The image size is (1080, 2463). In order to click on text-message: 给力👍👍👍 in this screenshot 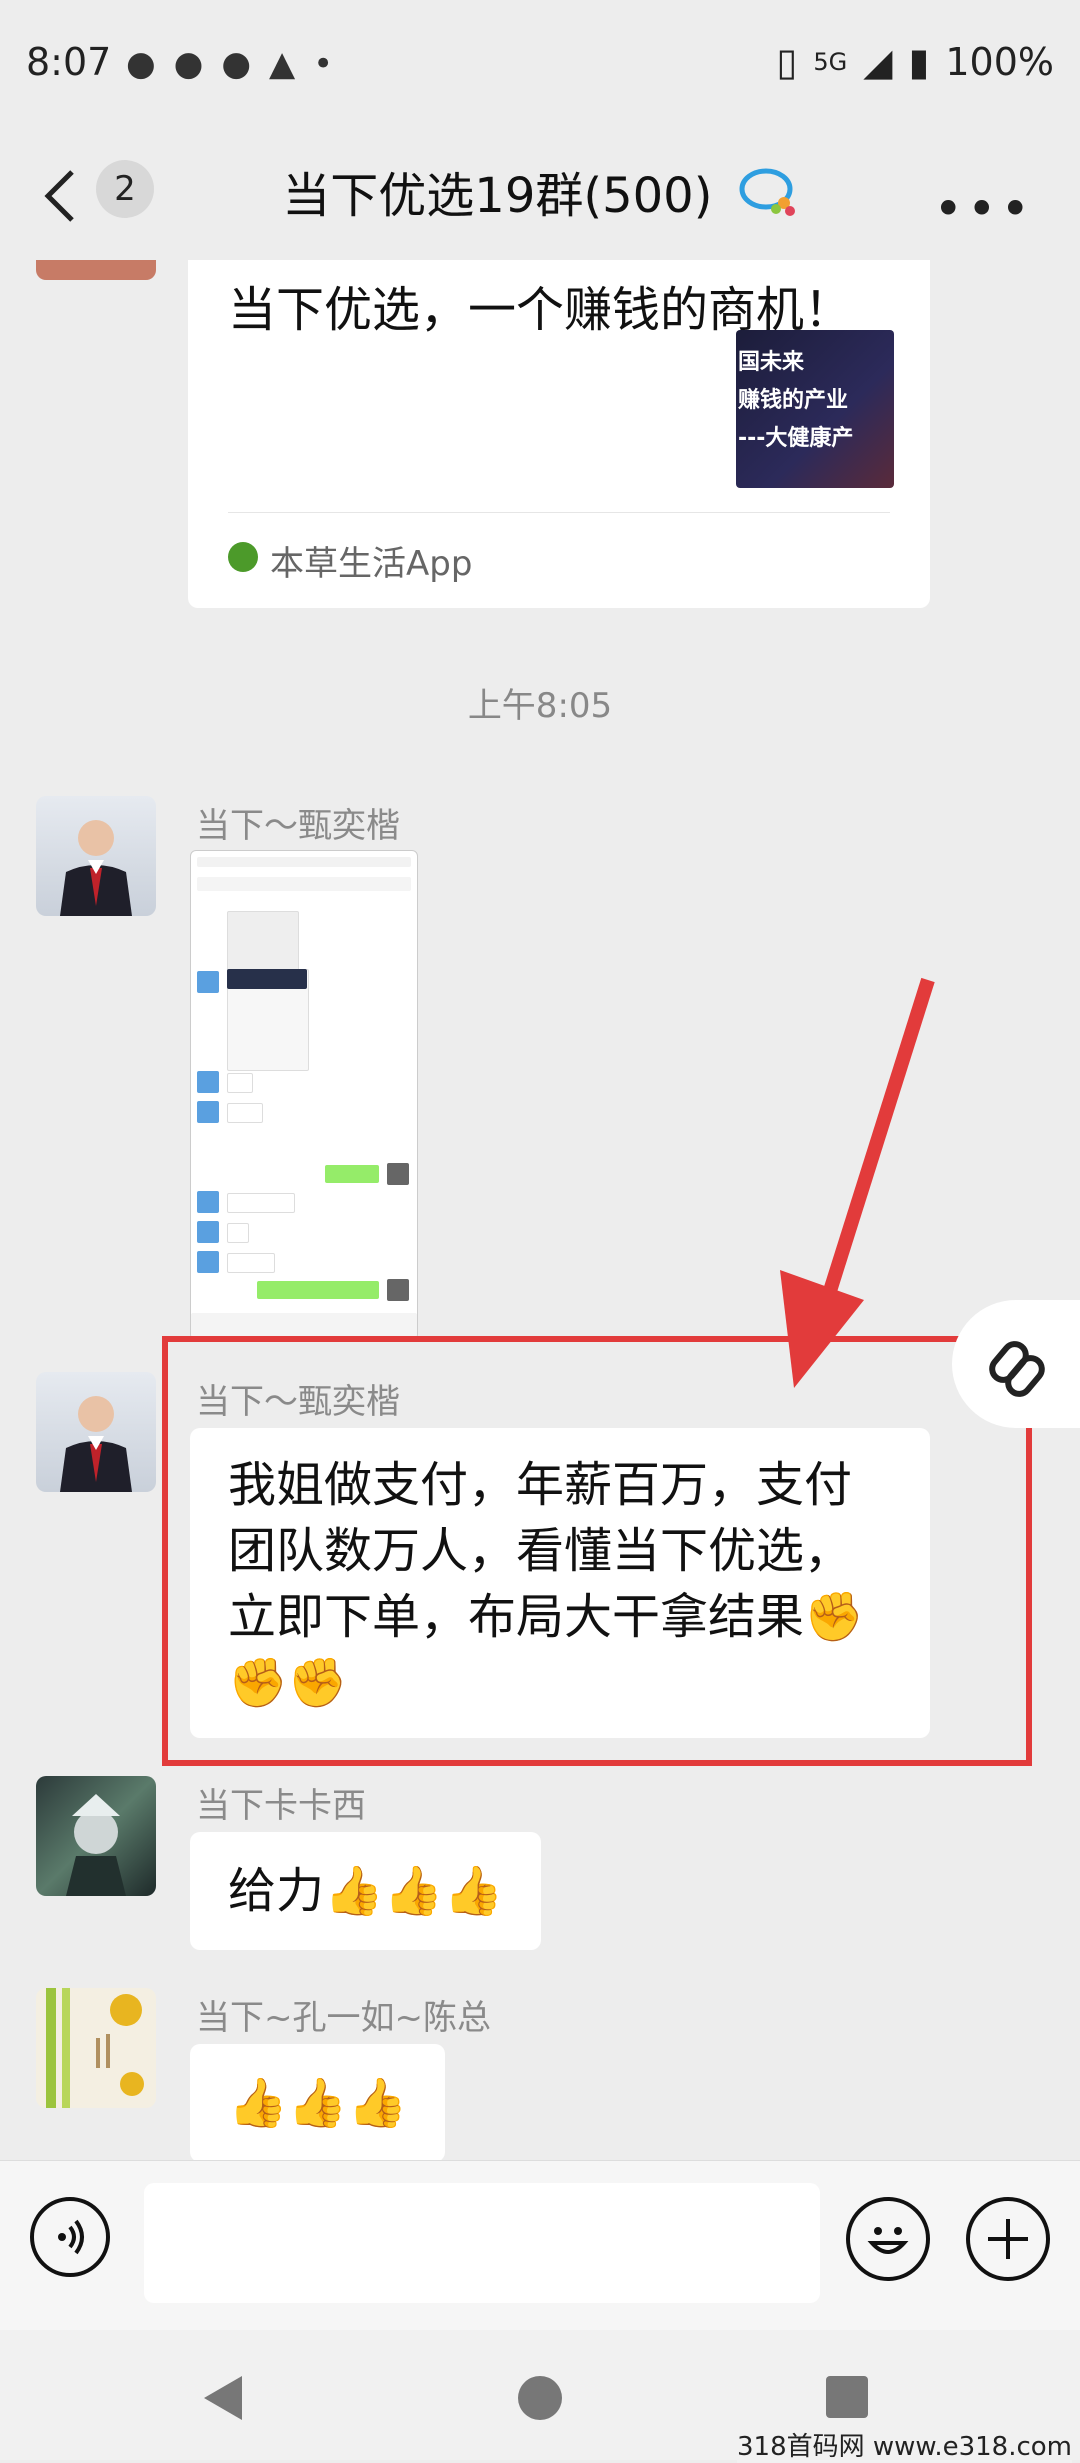, I will do `click(366, 1891)`.